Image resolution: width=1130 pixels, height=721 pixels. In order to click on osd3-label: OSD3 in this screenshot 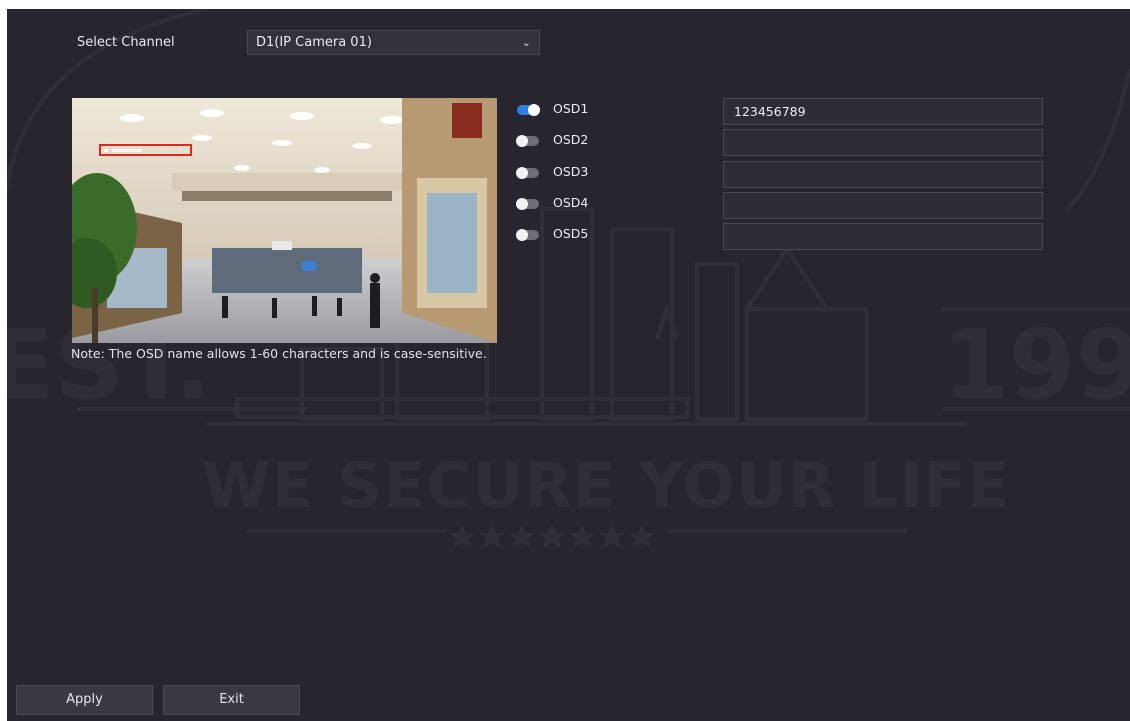, I will do `click(571, 171)`.